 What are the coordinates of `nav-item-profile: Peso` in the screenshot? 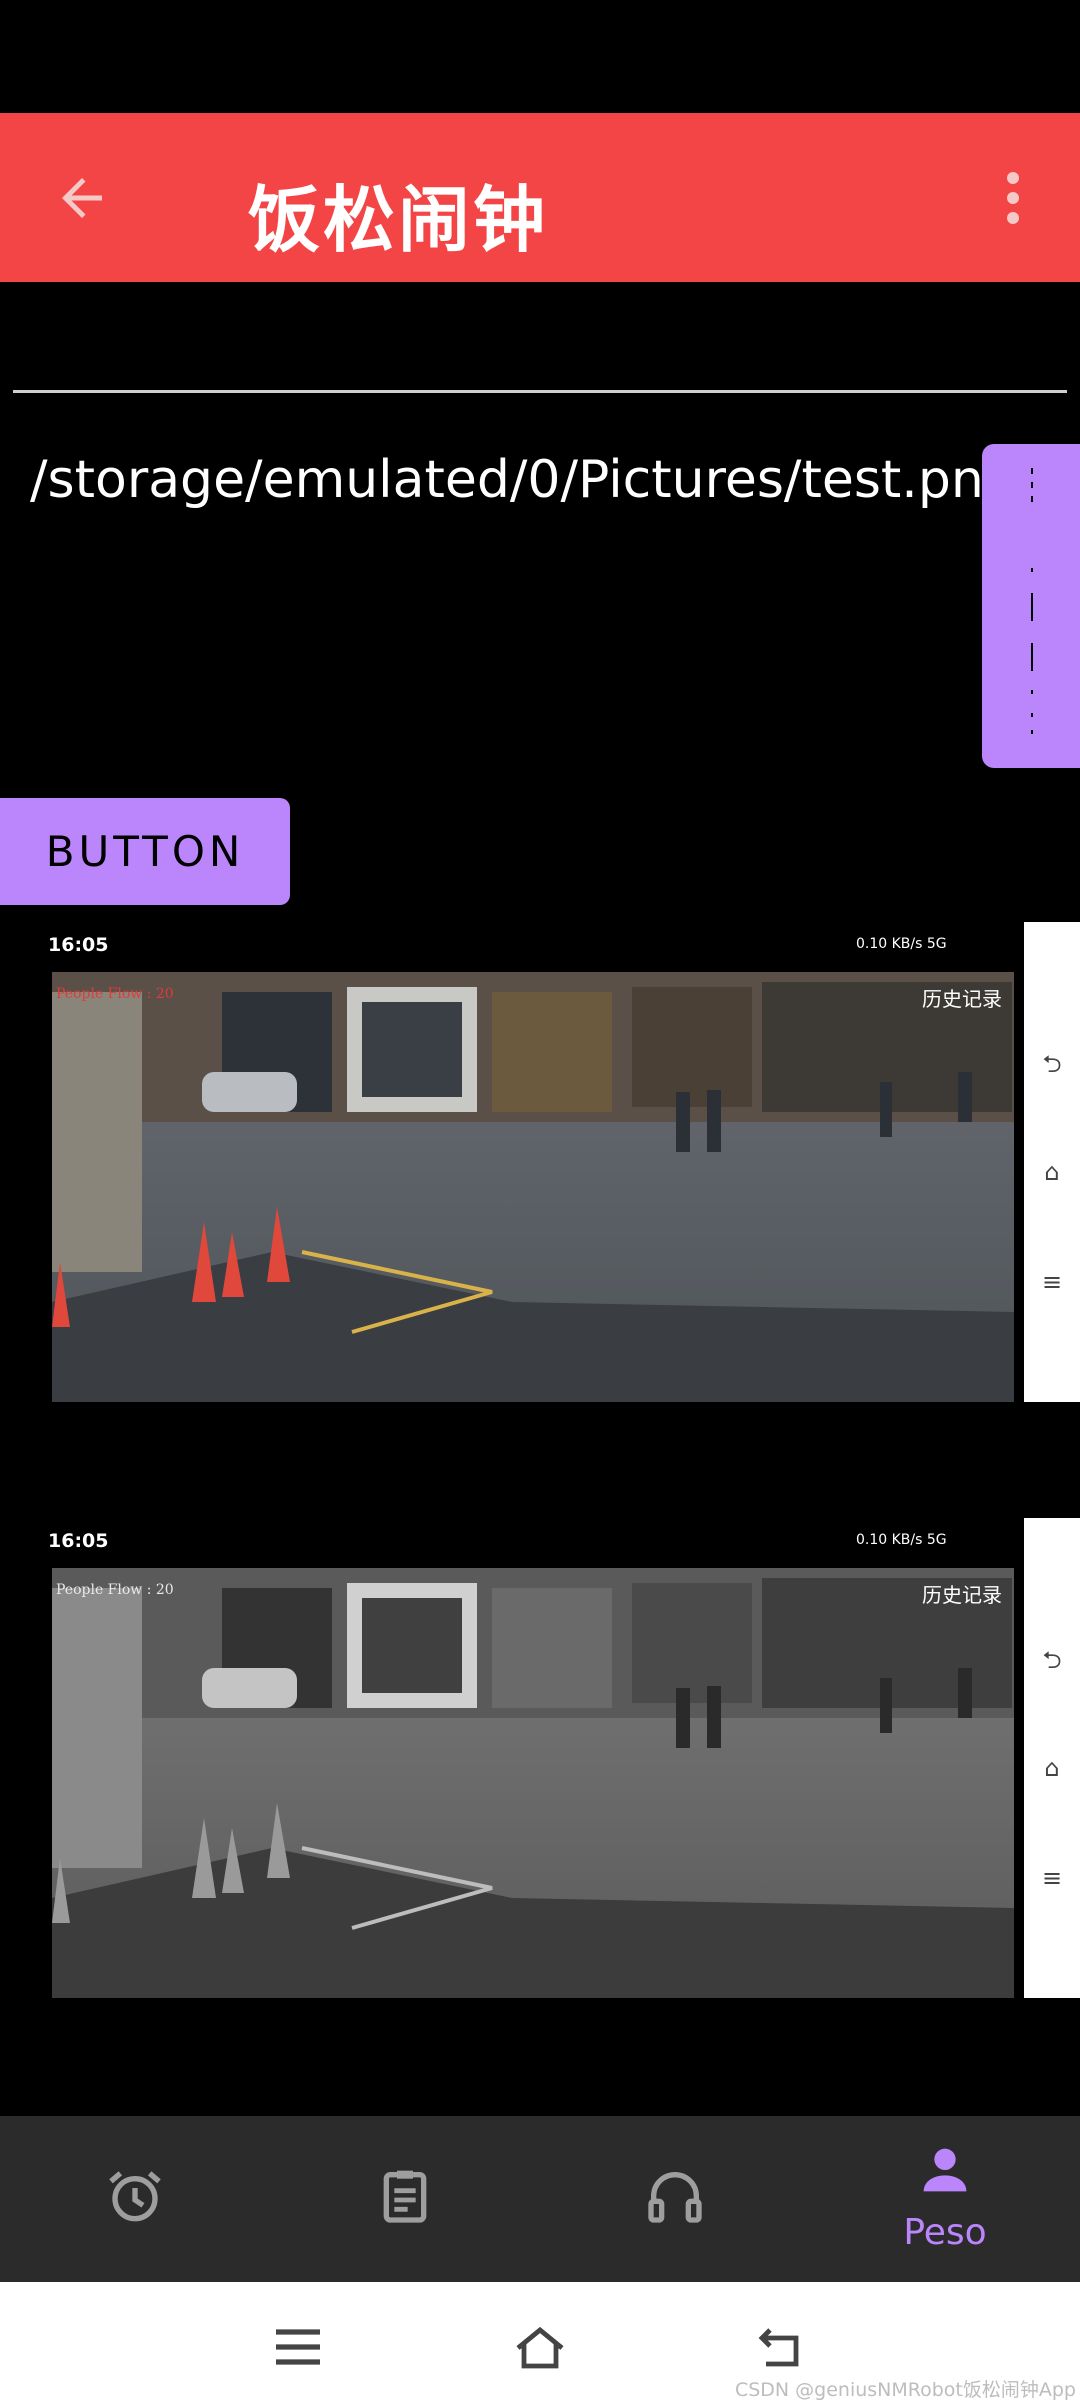 It's located at (945, 2199).